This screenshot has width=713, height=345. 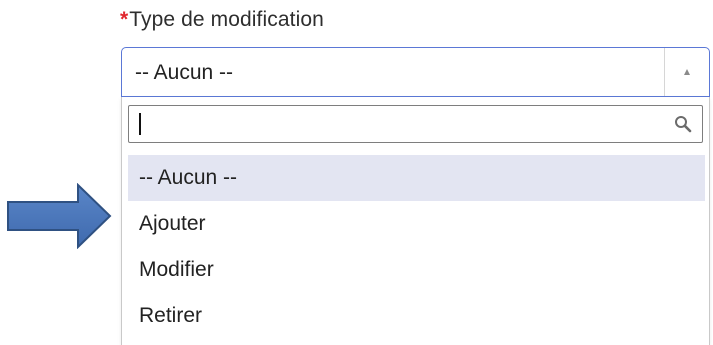 What do you see at coordinates (184, 72) in the screenshot?
I see `select-value: -- Aucun --` at bounding box center [184, 72].